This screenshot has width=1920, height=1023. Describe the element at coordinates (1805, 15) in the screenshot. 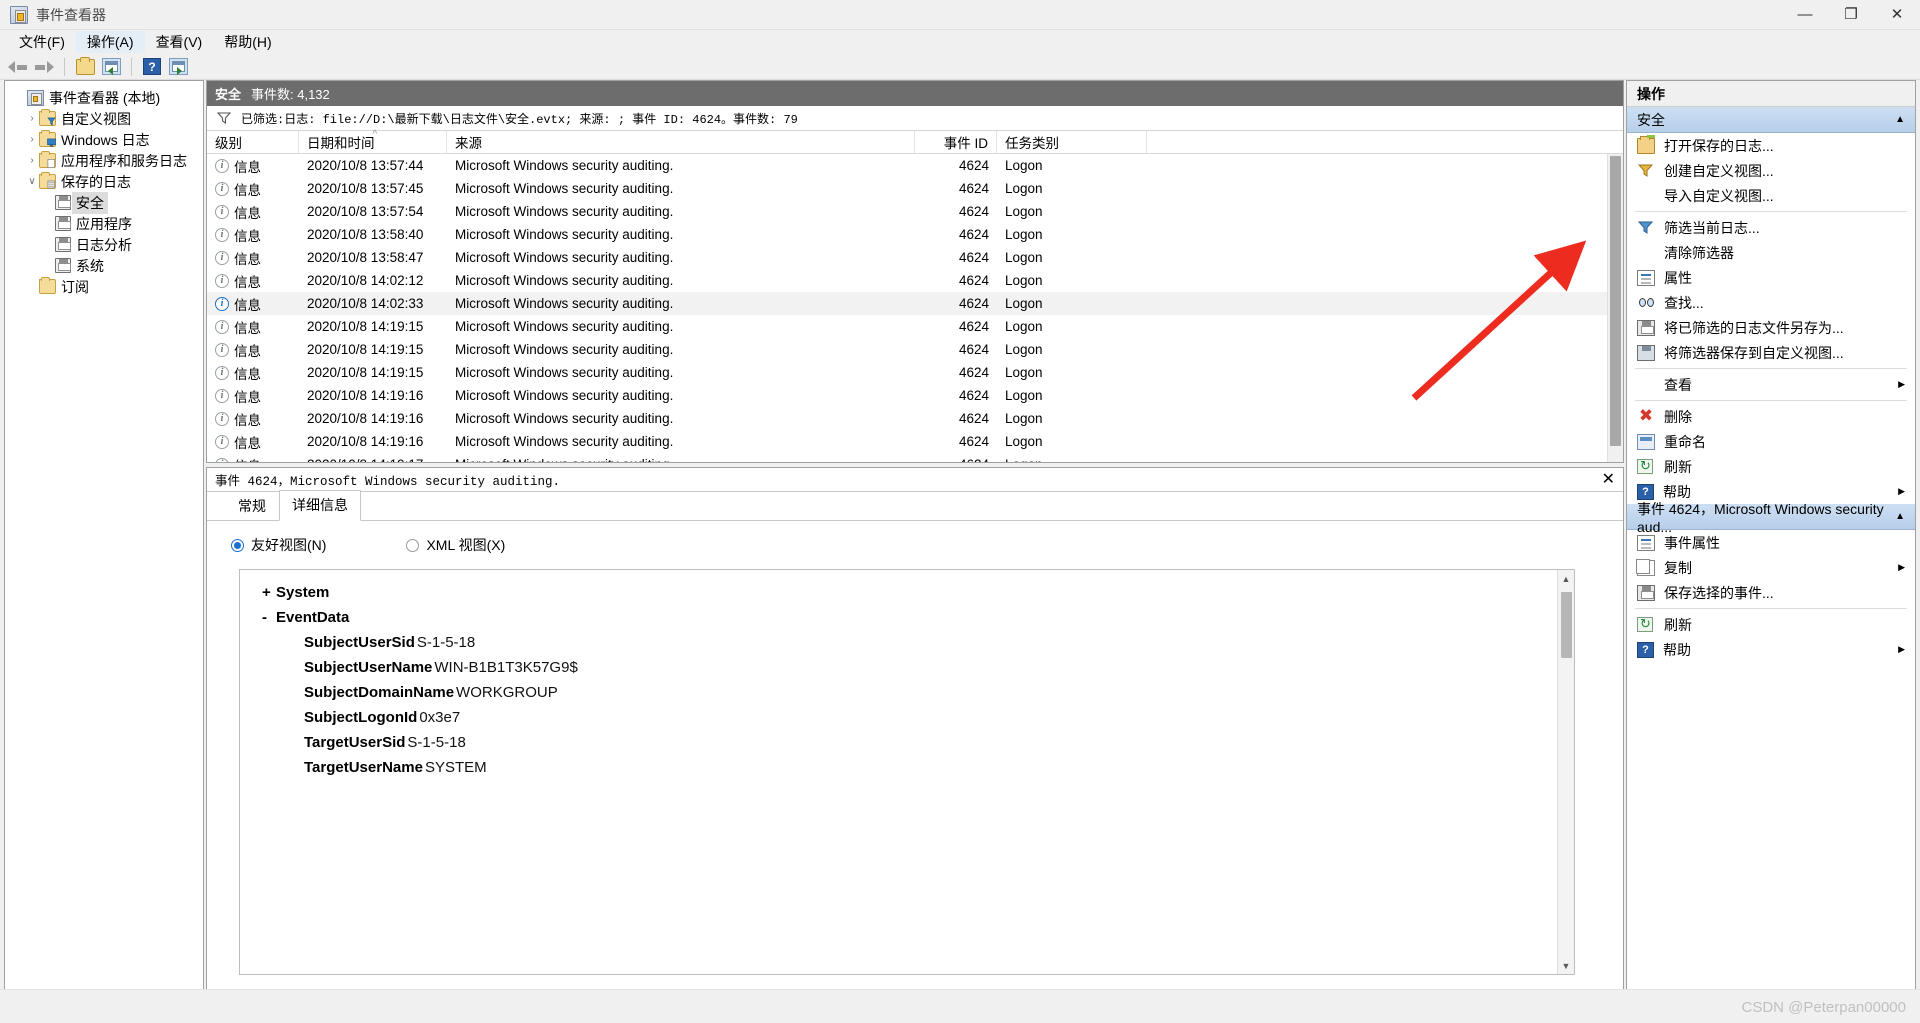

I see `minimize-button: —` at that location.